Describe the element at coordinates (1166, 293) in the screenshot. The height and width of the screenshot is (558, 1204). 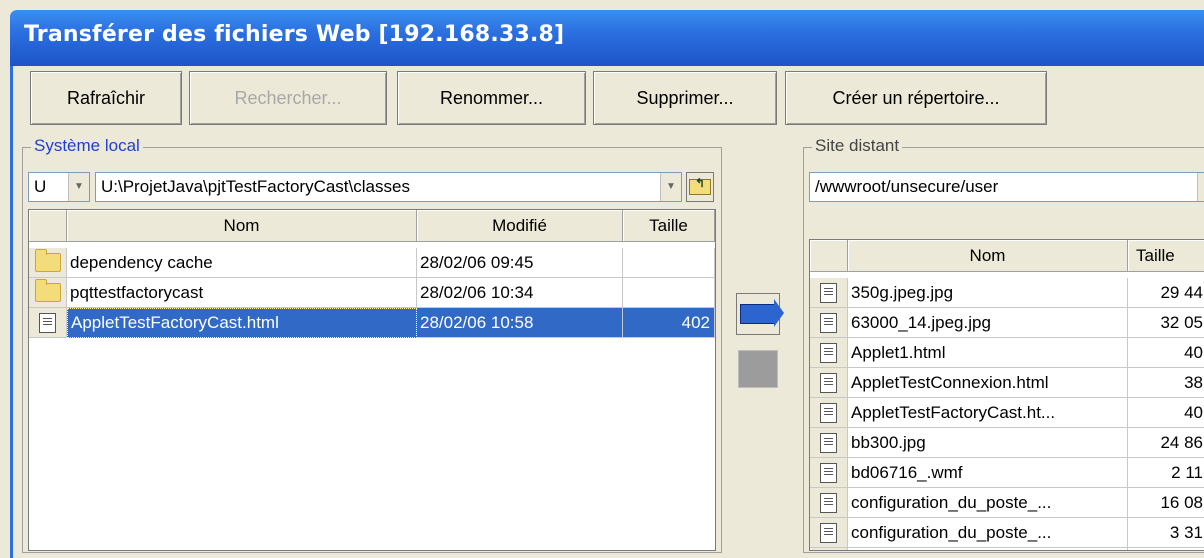
I see `file-size: 29 44` at that location.